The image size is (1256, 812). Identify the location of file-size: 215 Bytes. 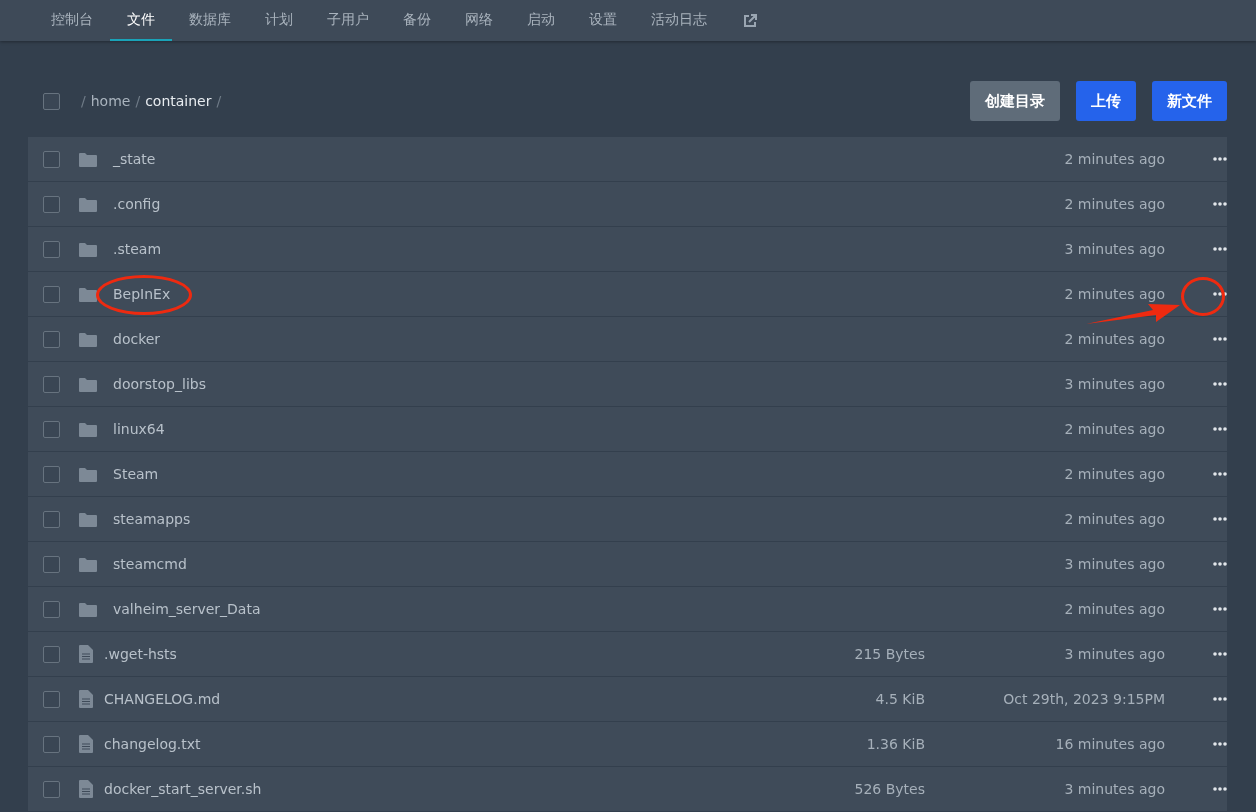
(889, 654).